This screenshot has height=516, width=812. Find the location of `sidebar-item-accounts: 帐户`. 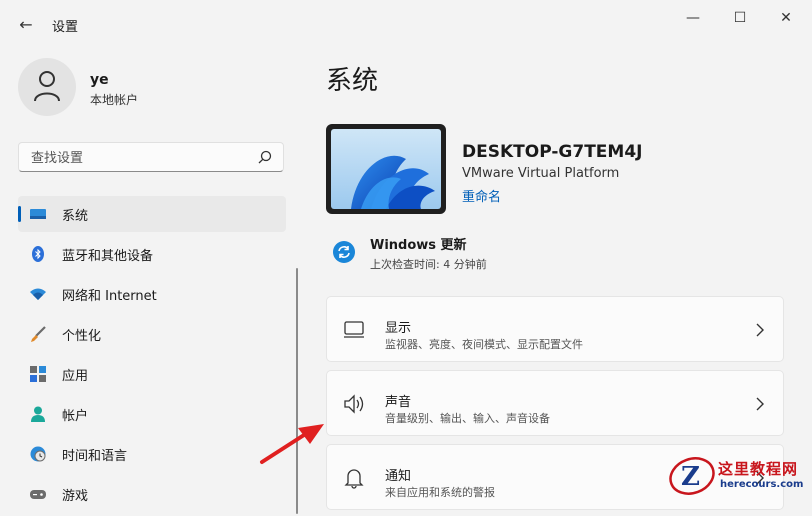

sidebar-item-accounts: 帐户 is located at coordinates (152, 414).